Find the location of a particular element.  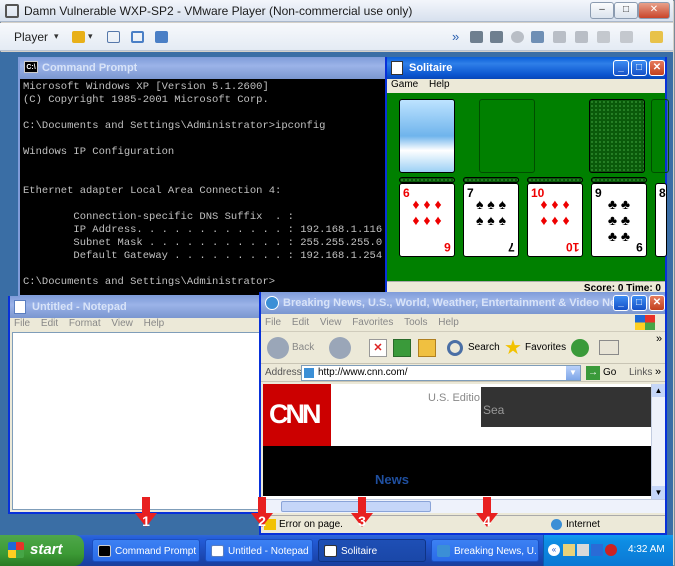

pause-icon is located at coordinates (78, 37).